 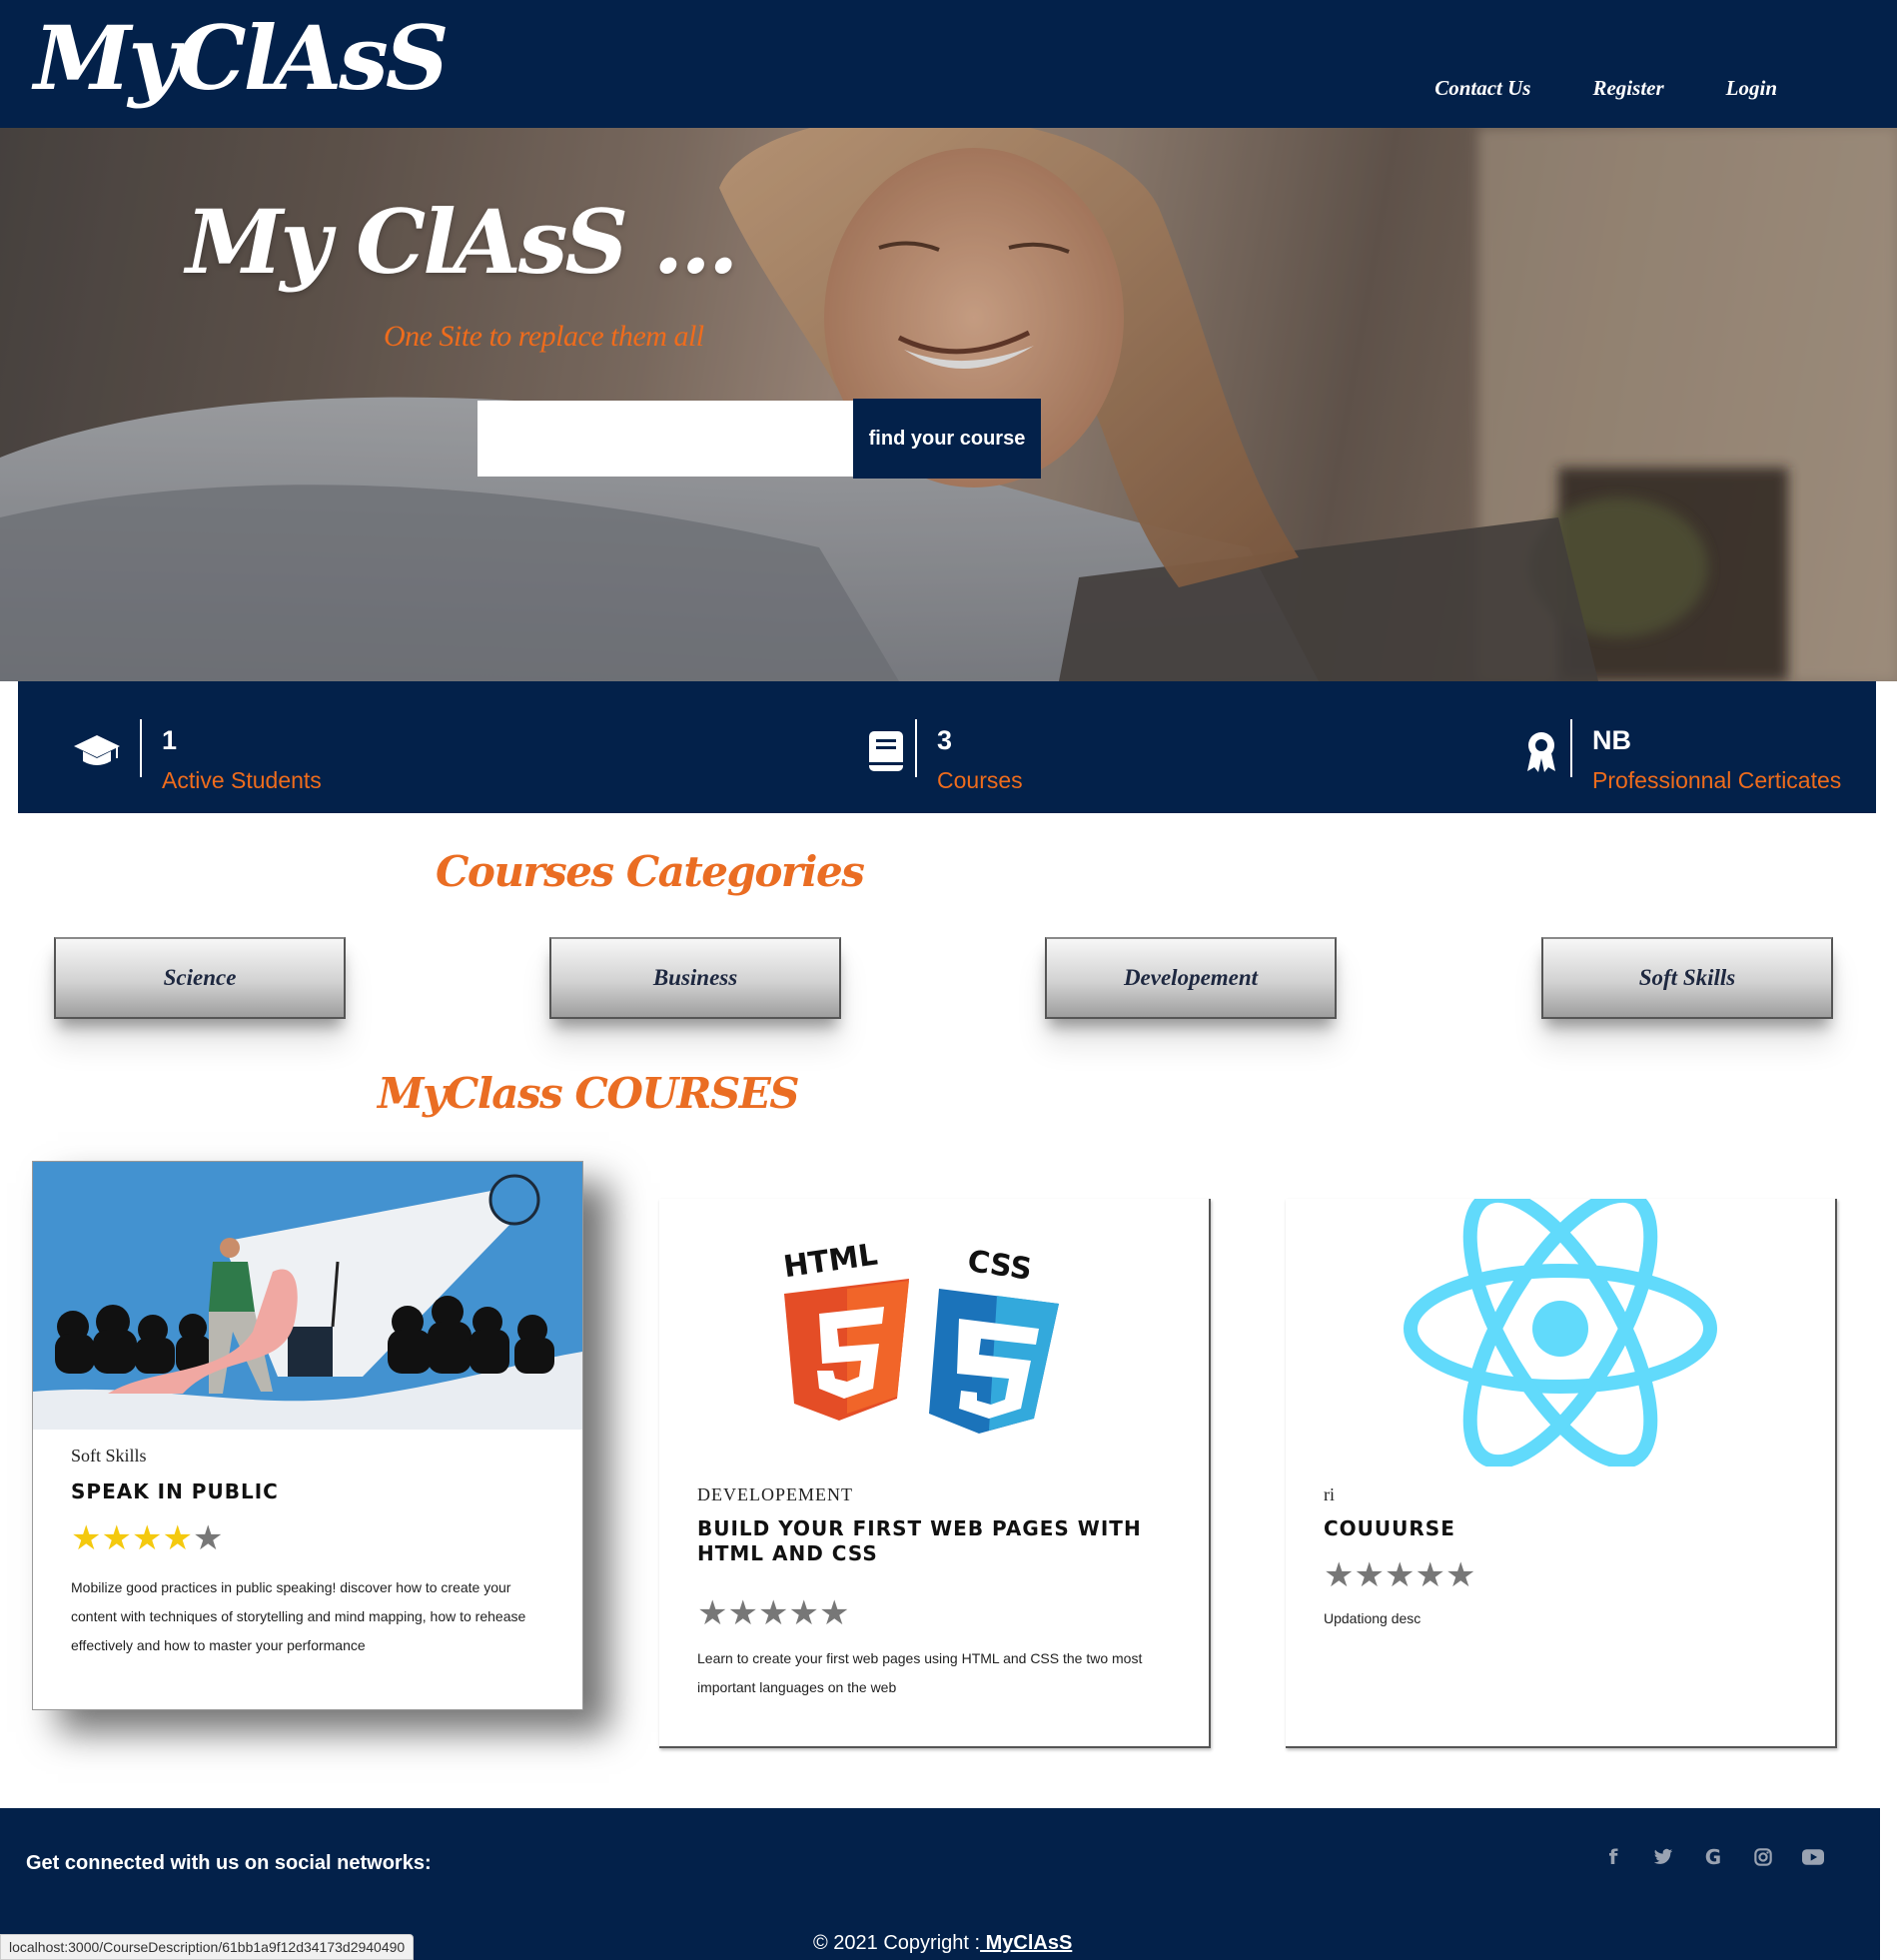 I want to click on nav-contact-us: Contact Us, so click(x=1482, y=88).